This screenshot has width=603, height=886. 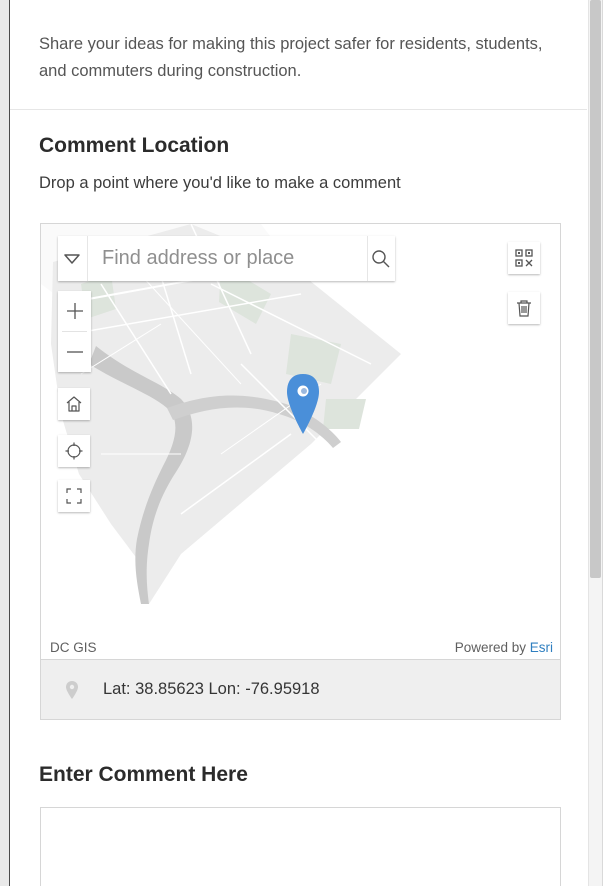 What do you see at coordinates (143, 774) in the screenshot?
I see `enter-comment-title: Enter Comment Here` at bounding box center [143, 774].